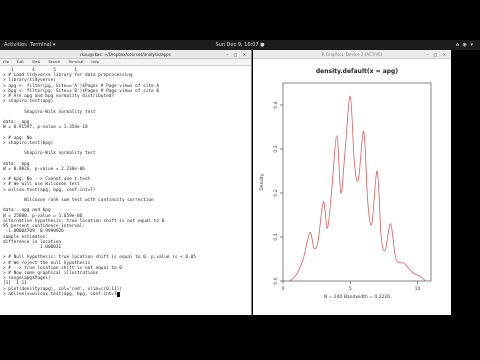 This screenshot has height=360, width=480. I want to click on y-tick-label: 0.0, so click(276, 280).